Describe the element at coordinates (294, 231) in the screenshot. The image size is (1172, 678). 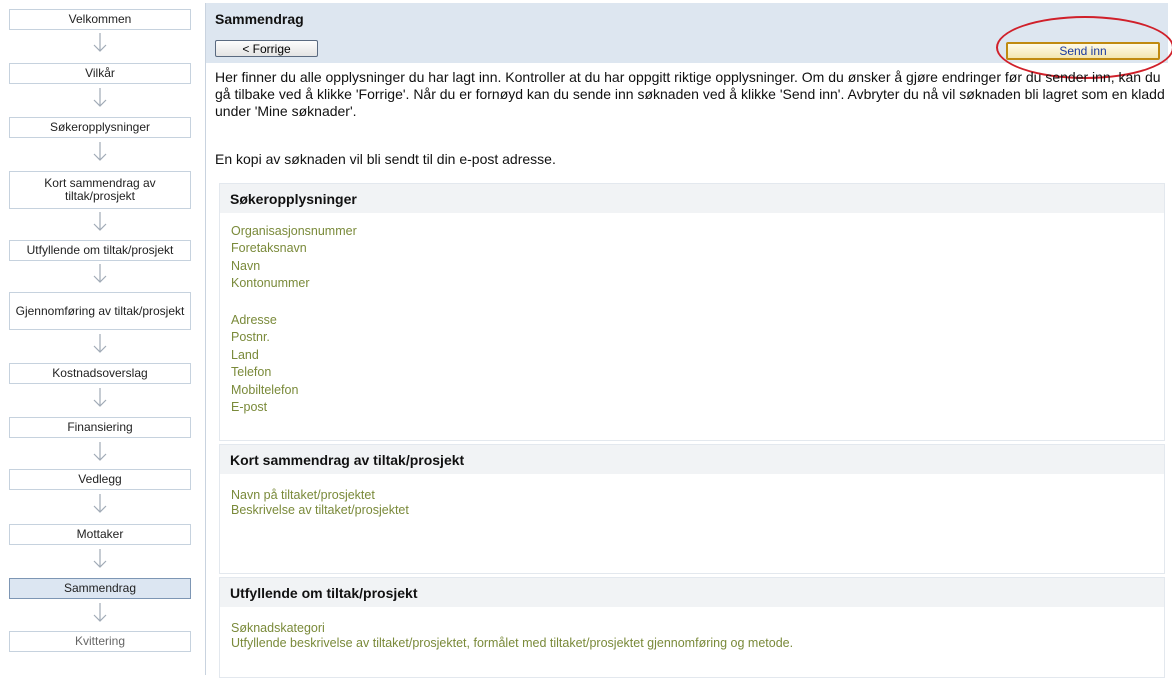
I see `field-label: Organisasjonsnummer` at that location.